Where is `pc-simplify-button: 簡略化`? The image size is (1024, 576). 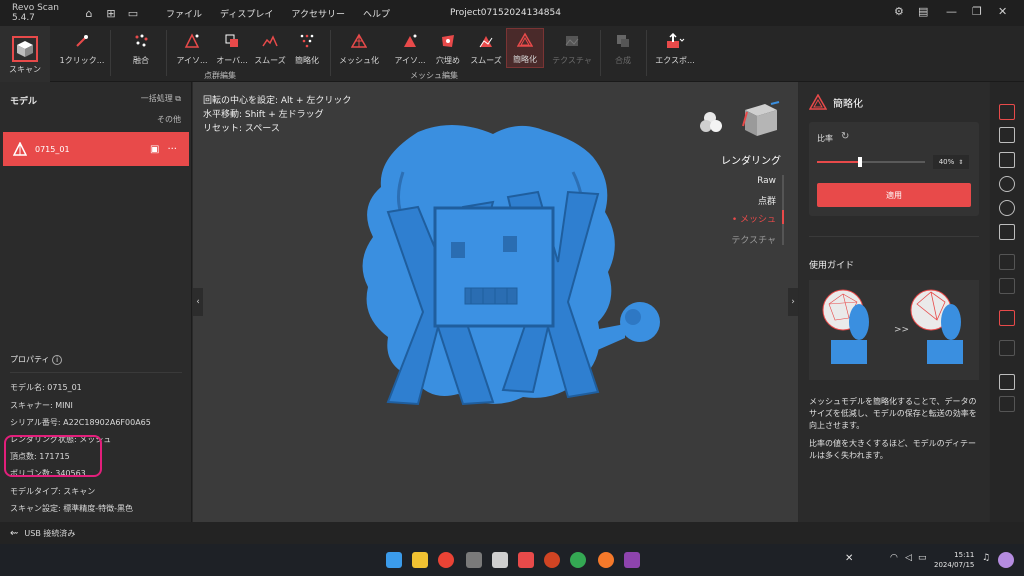 pc-simplify-button: 簡略化 is located at coordinates (307, 50).